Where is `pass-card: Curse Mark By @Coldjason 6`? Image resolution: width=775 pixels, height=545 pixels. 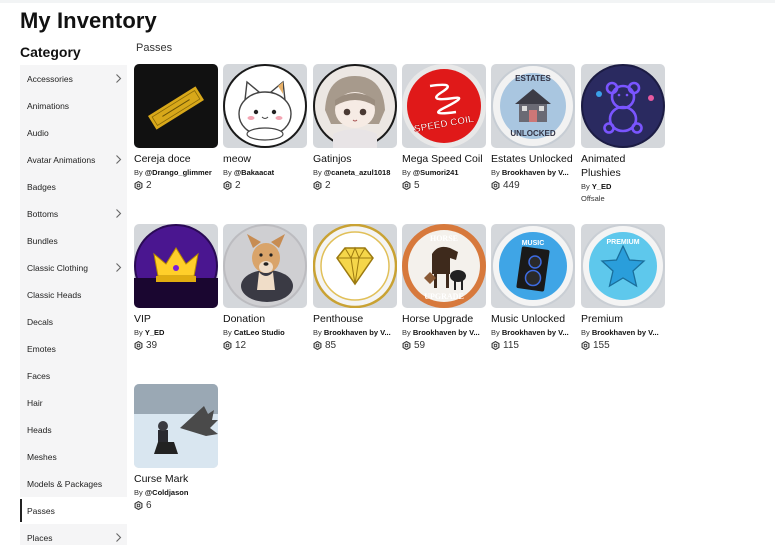 pass-card: Curse Mark By @Coldjason 6 is located at coordinates (177, 447).